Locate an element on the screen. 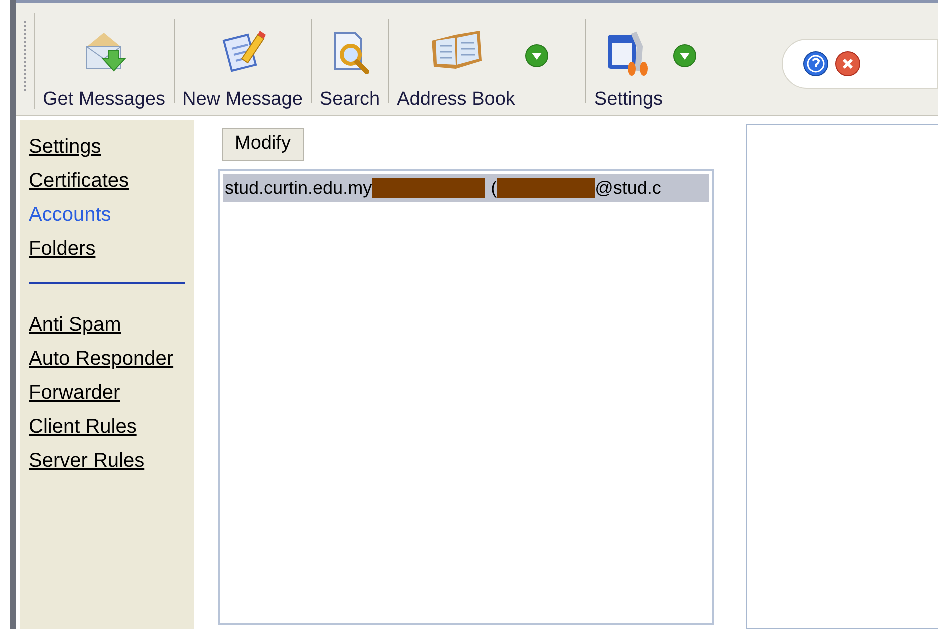 The height and width of the screenshot is (629, 938). toolbar-button: New Message is located at coordinates (242, 61).